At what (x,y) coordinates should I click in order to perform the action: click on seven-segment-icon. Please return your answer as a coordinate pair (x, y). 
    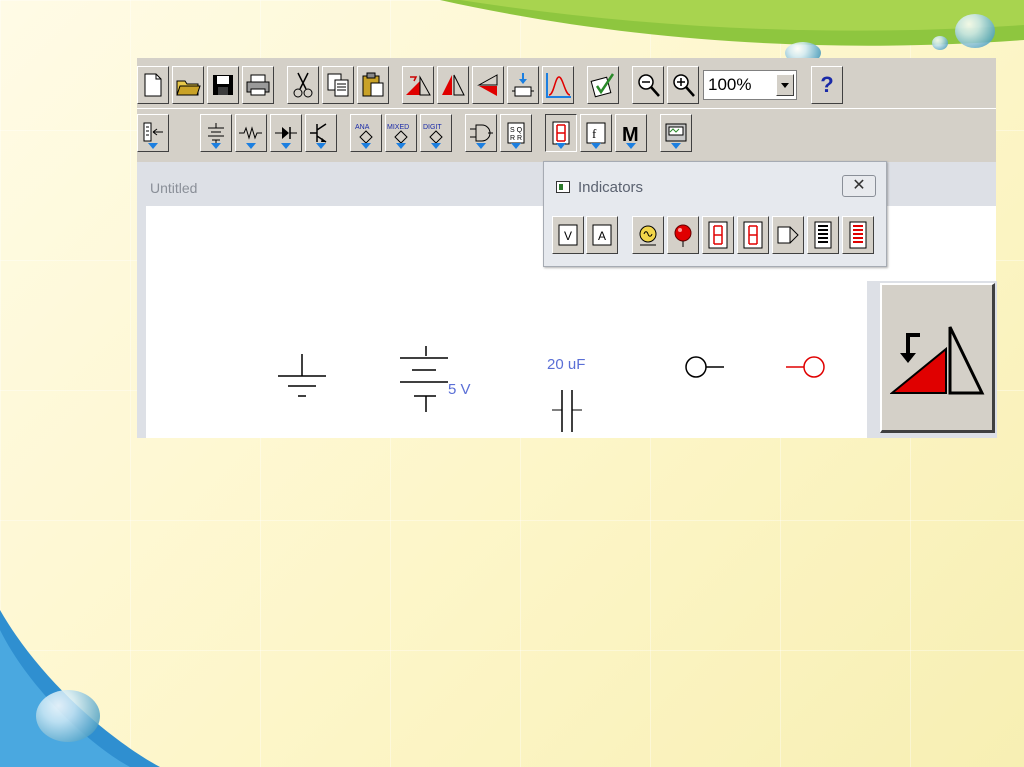
    Looking at the image, I should click on (561, 133).